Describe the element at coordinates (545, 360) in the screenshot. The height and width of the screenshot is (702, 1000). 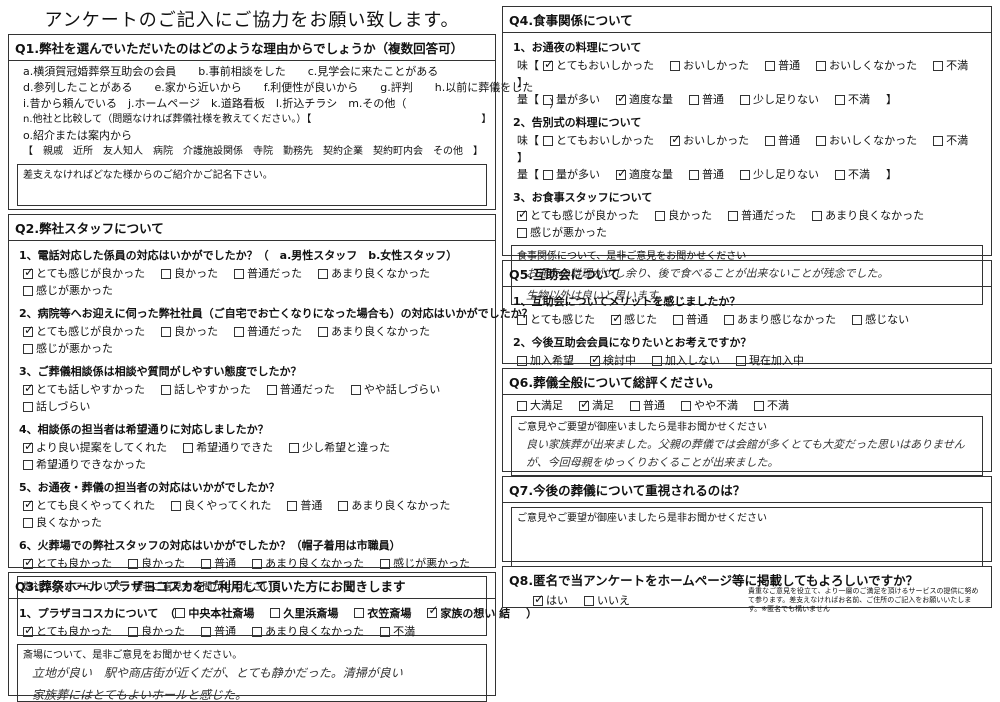
I see `checkbox-option: 加入希望` at that location.